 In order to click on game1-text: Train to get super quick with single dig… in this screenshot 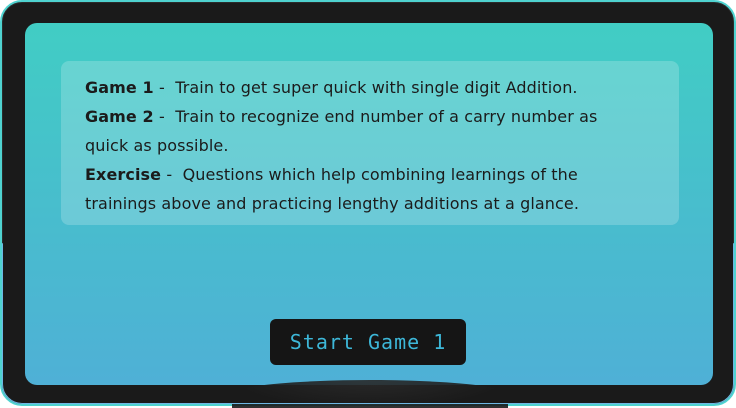, I will do `click(376, 87)`.